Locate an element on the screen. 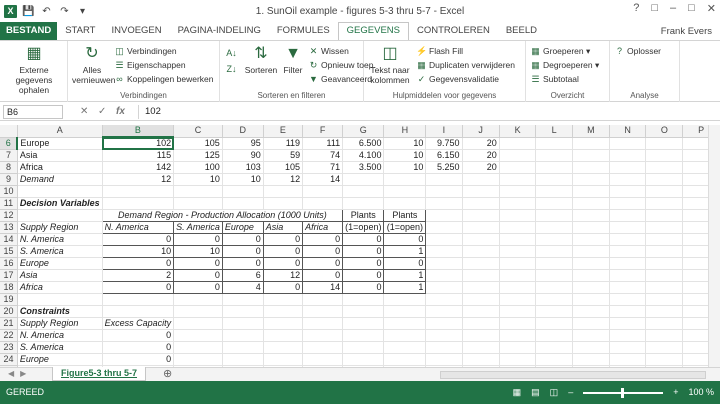 The width and height of the screenshot is (720, 404). properties-button: ☰ Eigenschappen is located at coordinates (149, 65).